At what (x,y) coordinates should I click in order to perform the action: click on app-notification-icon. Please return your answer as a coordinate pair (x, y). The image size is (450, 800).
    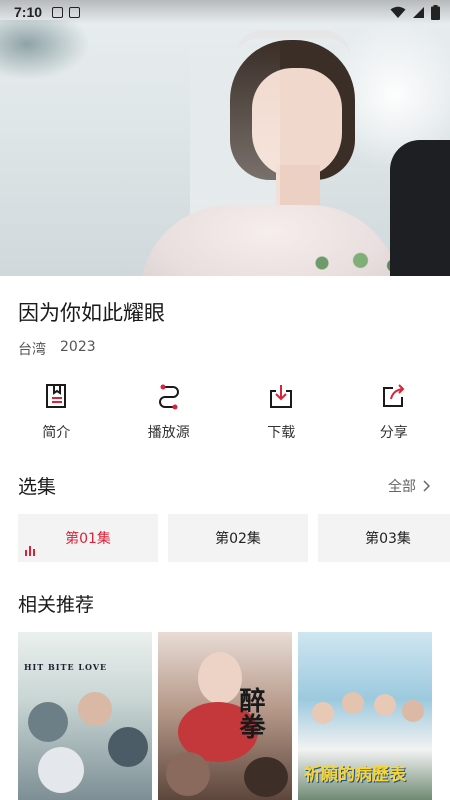
    Looking at the image, I should click on (75, 12).